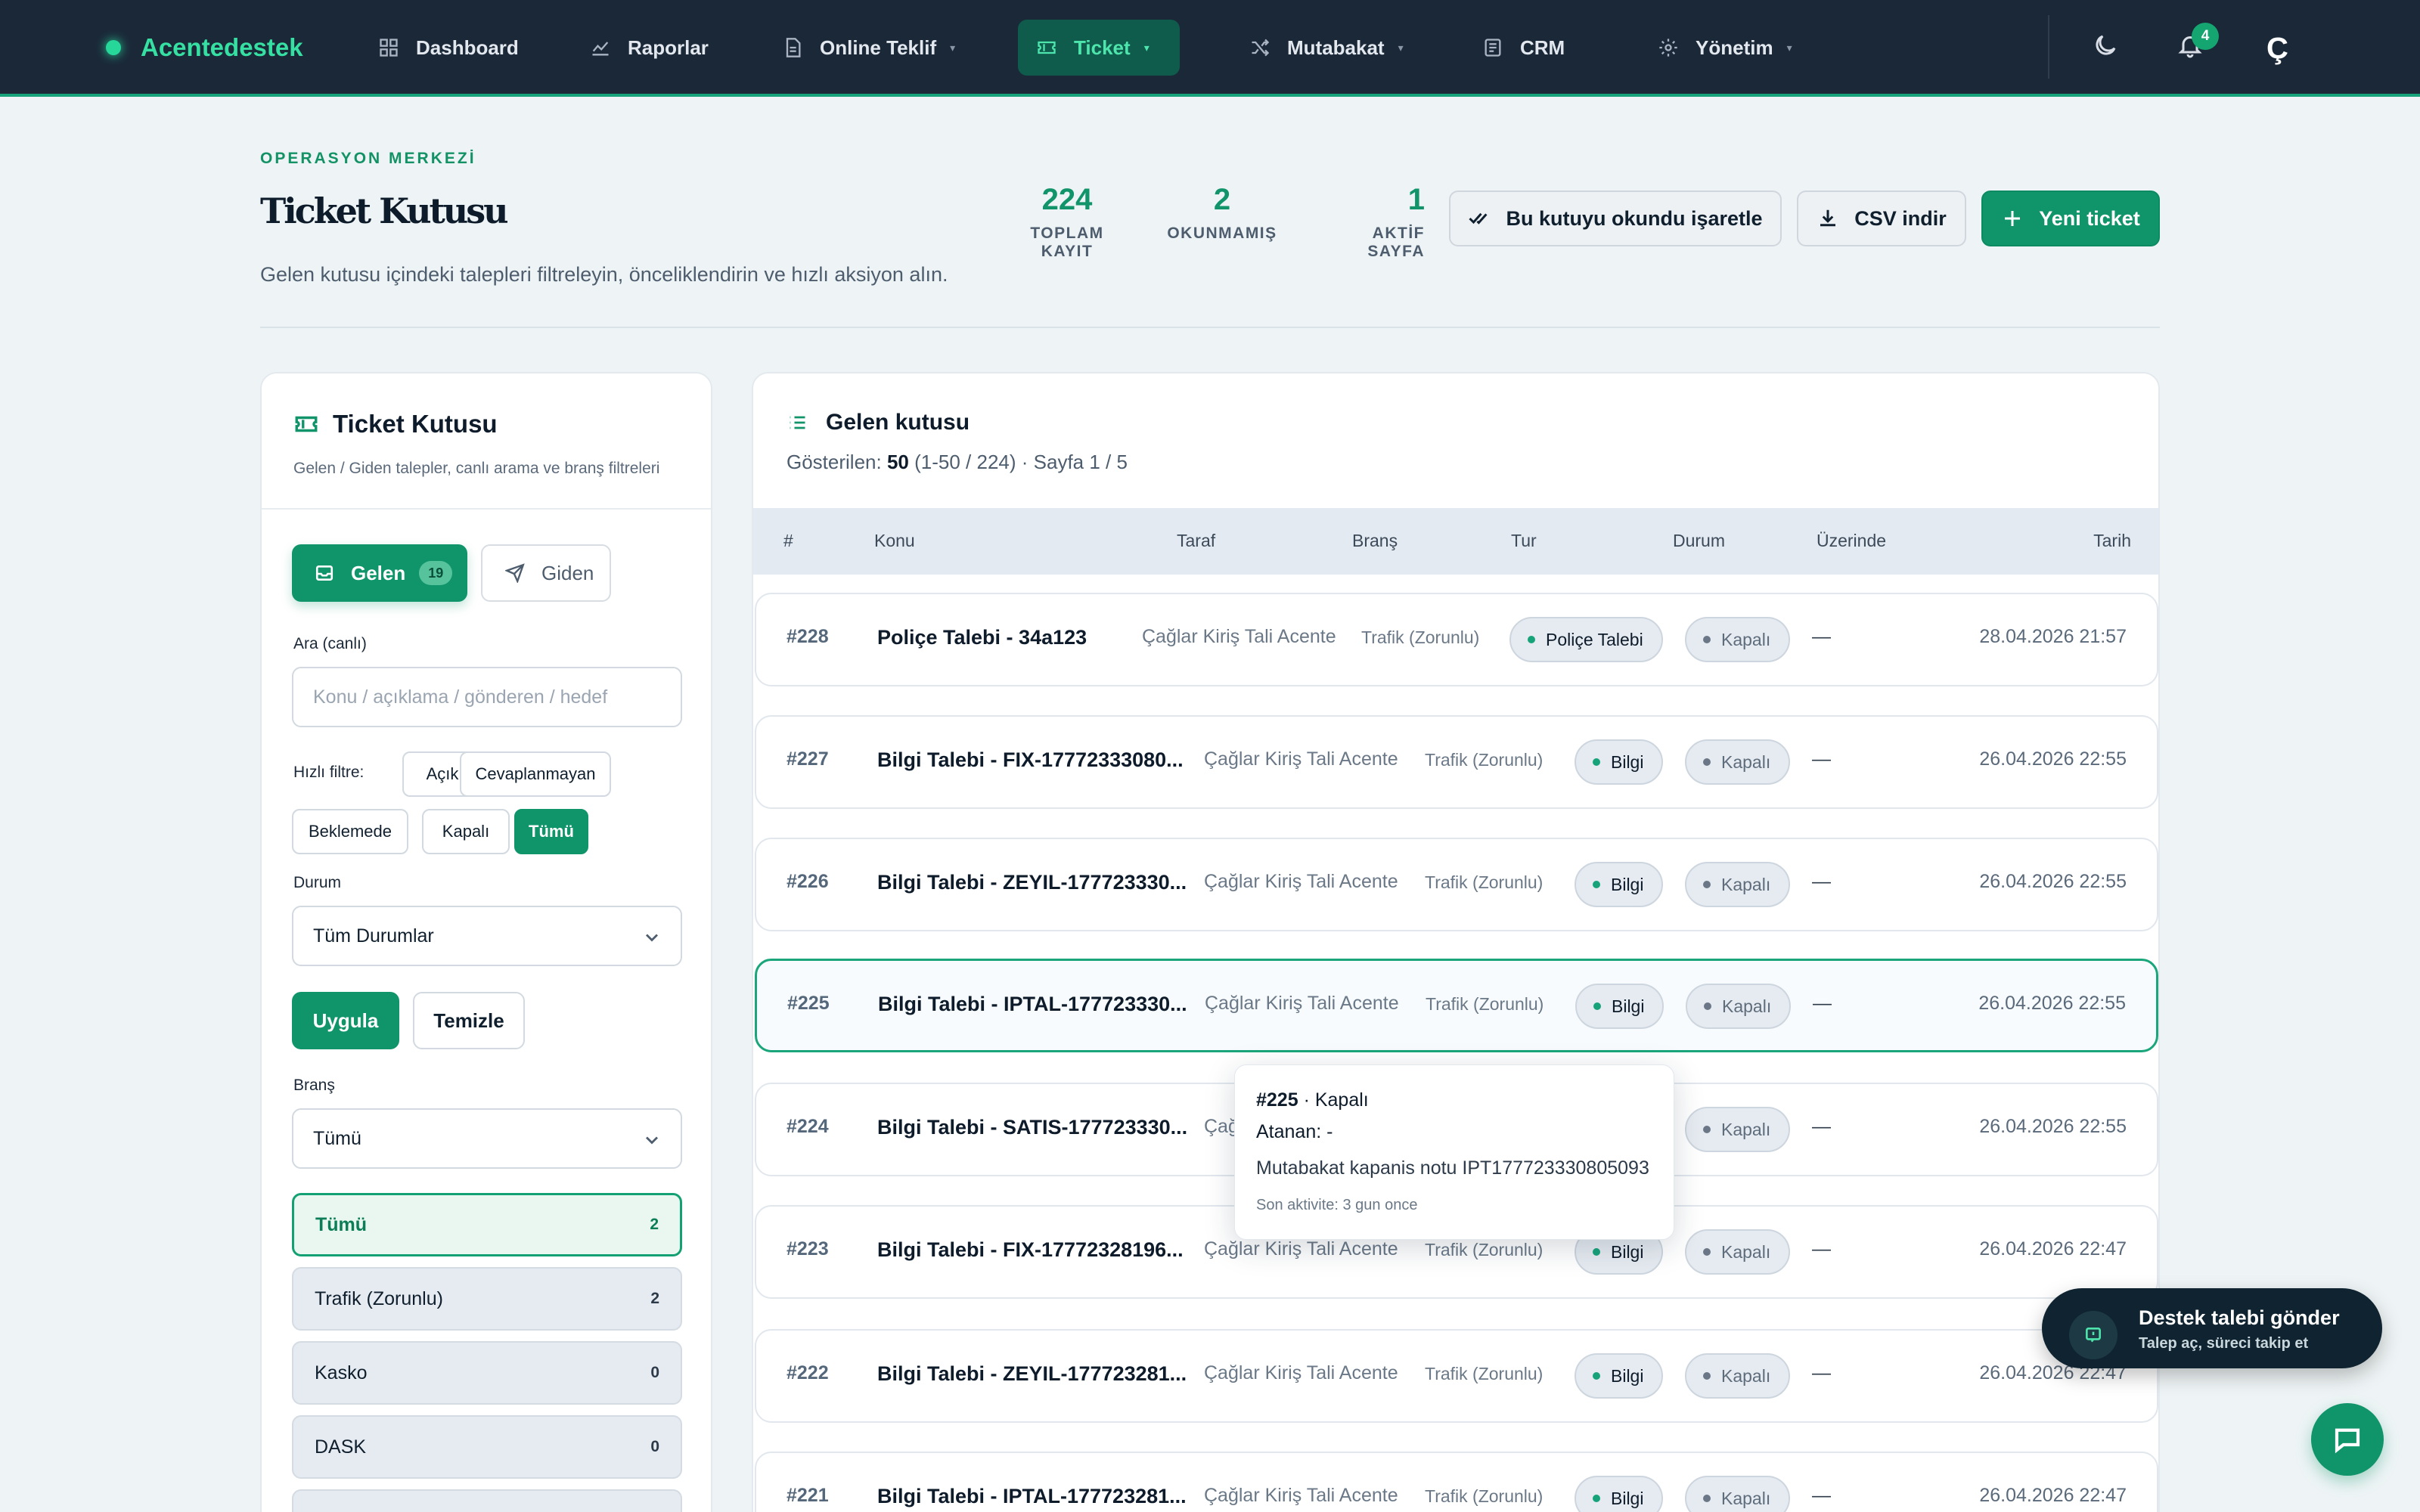 The image size is (2420, 1512). I want to click on tab-outgoing: Giden, so click(546, 573).